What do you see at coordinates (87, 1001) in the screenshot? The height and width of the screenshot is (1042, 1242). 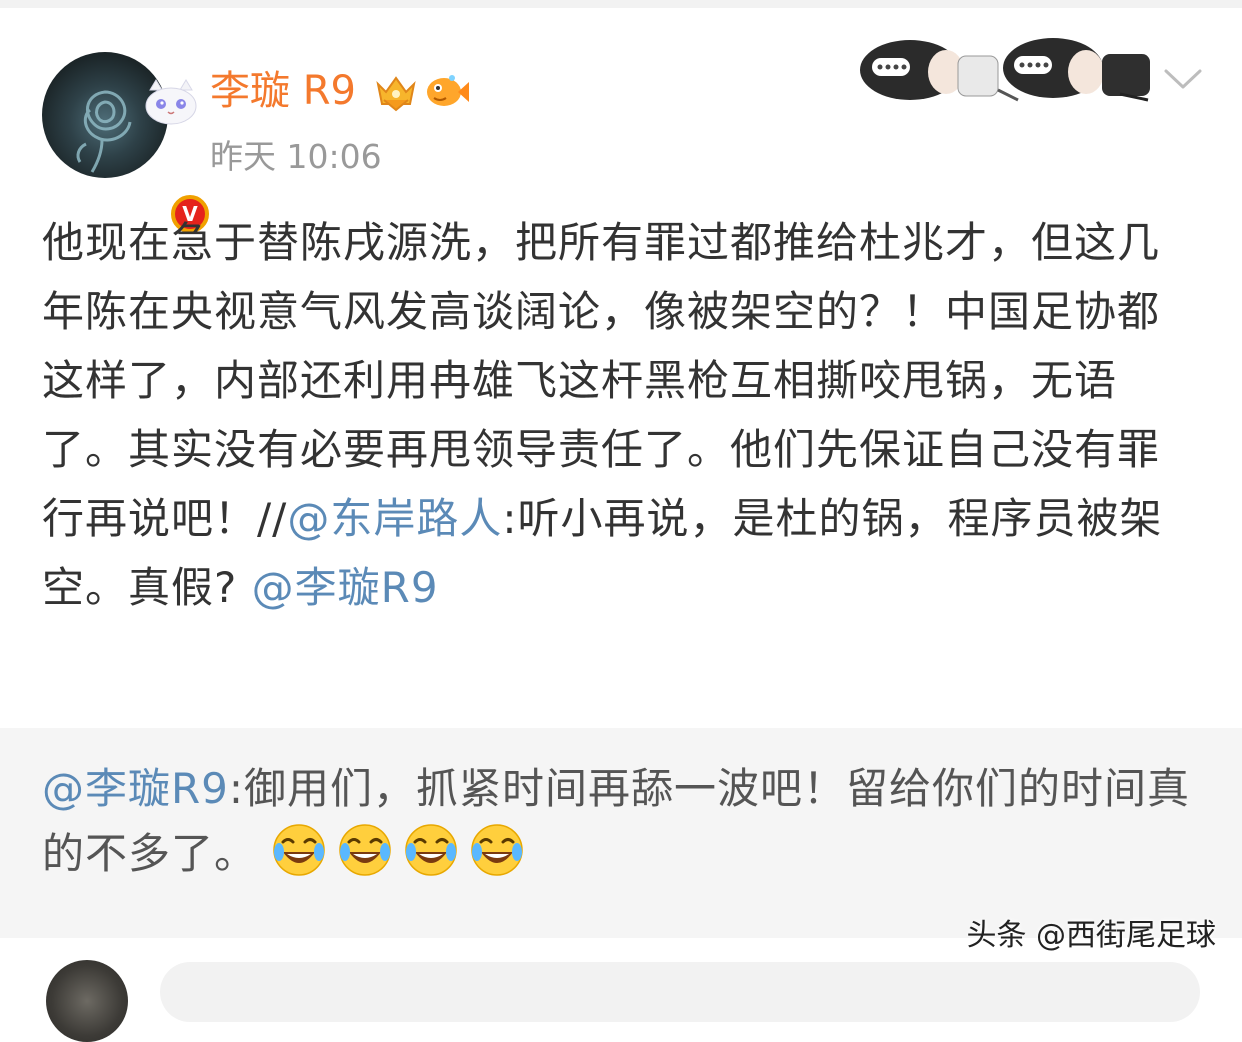 I see `next-post-avatar` at bounding box center [87, 1001].